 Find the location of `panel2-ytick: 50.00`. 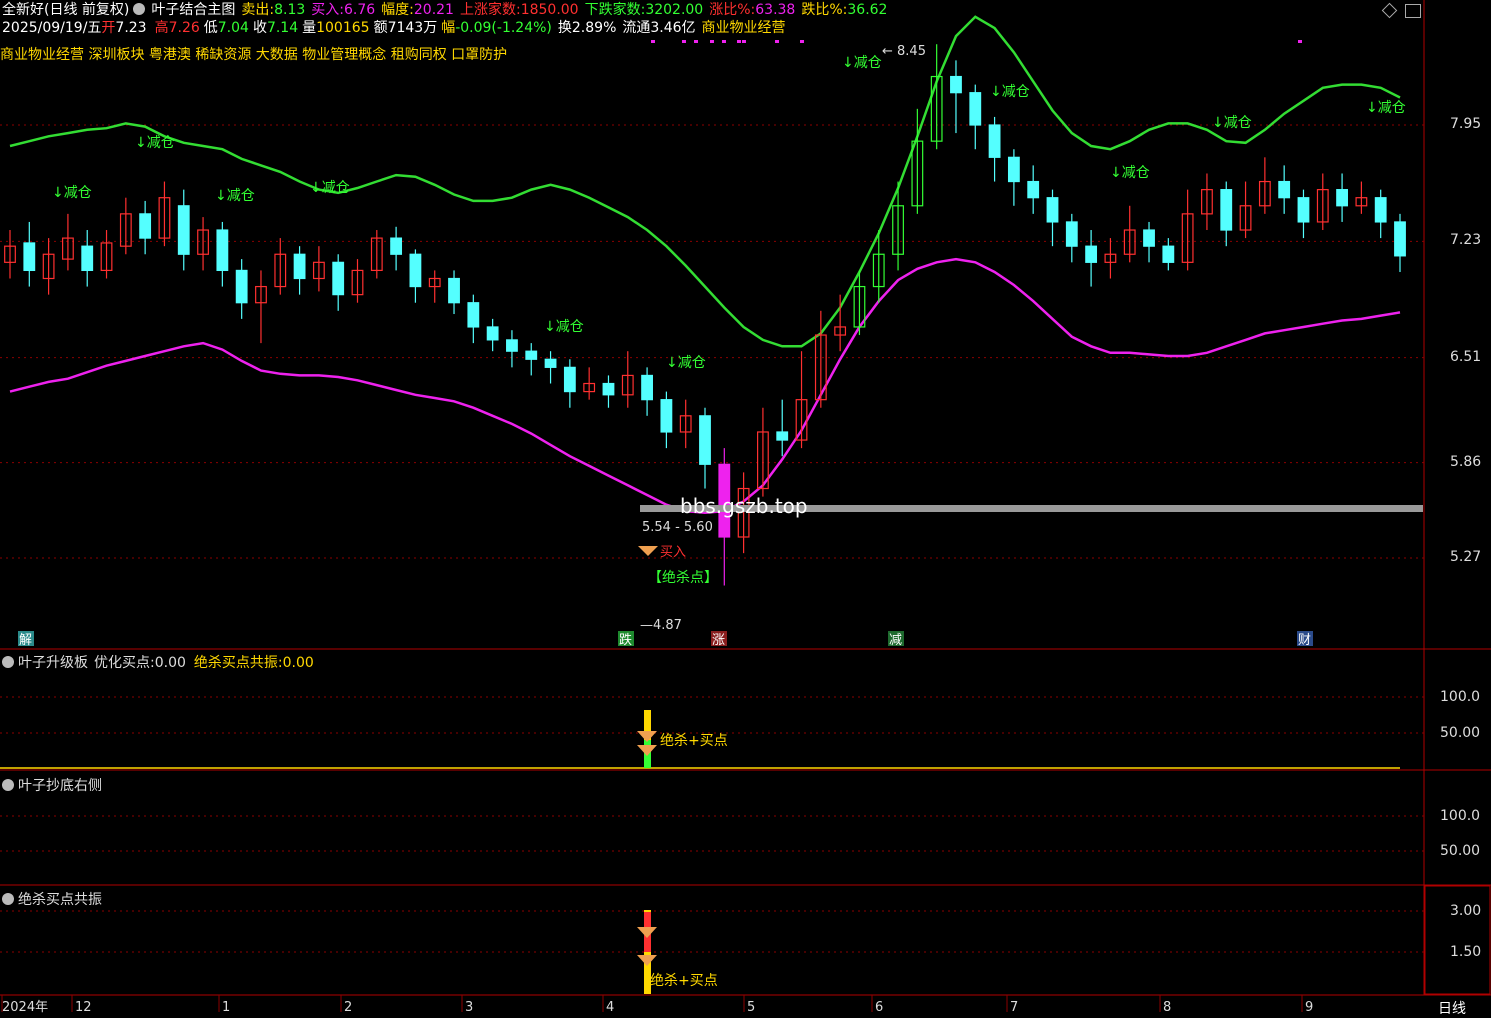

panel2-ytick: 50.00 is located at coordinates (1460, 733).